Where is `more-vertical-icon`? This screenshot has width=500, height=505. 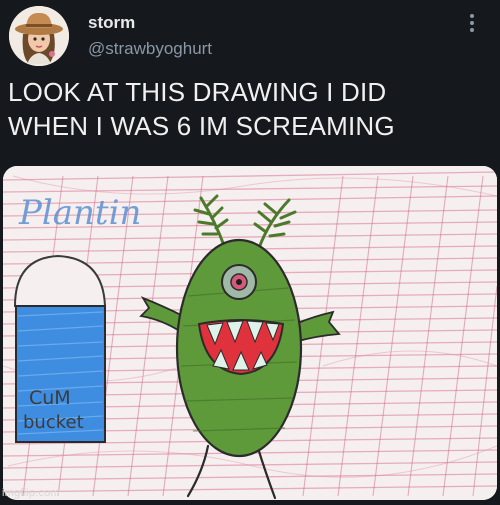 more-vertical-icon is located at coordinates (472, 23).